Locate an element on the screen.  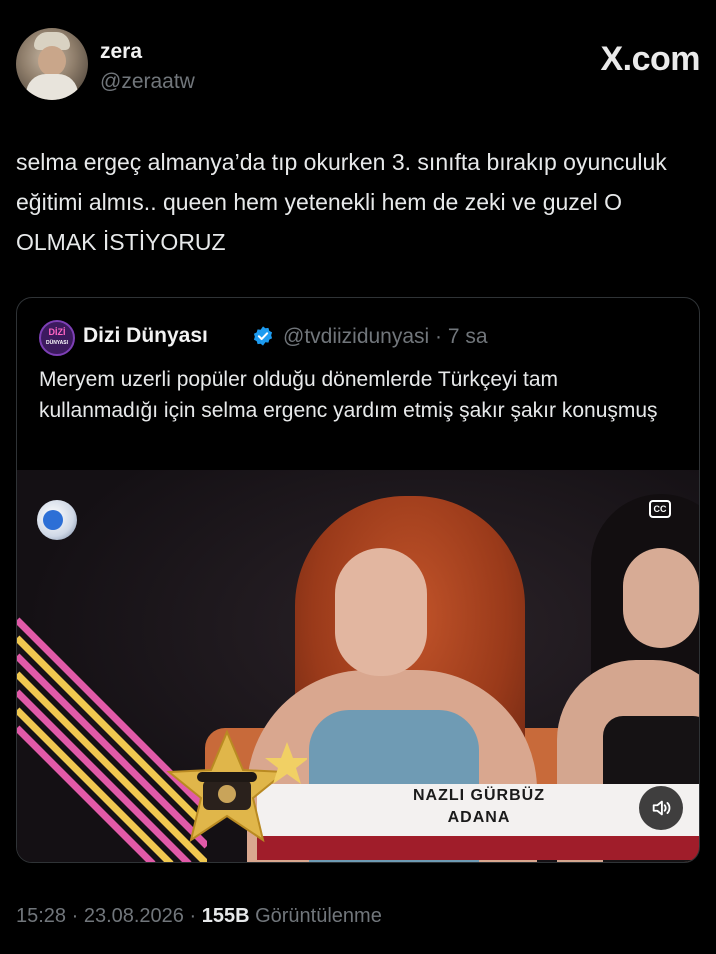
x-brand-logo: X.com is located at coordinates (650, 59).